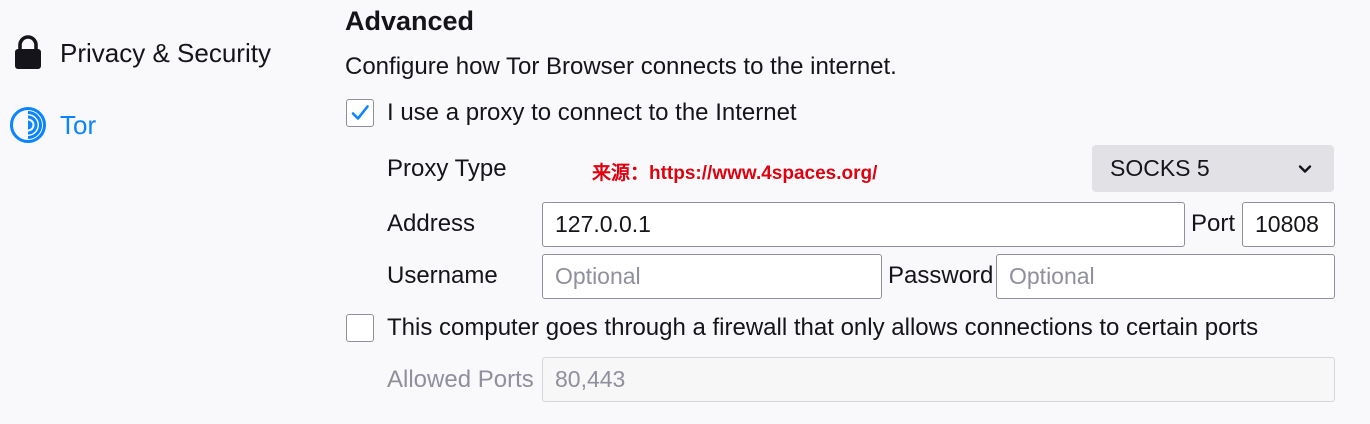 Image resolution: width=1370 pixels, height=424 pixels. Describe the element at coordinates (78, 124) in the screenshot. I see `sidebar-item-label: Tor` at that location.